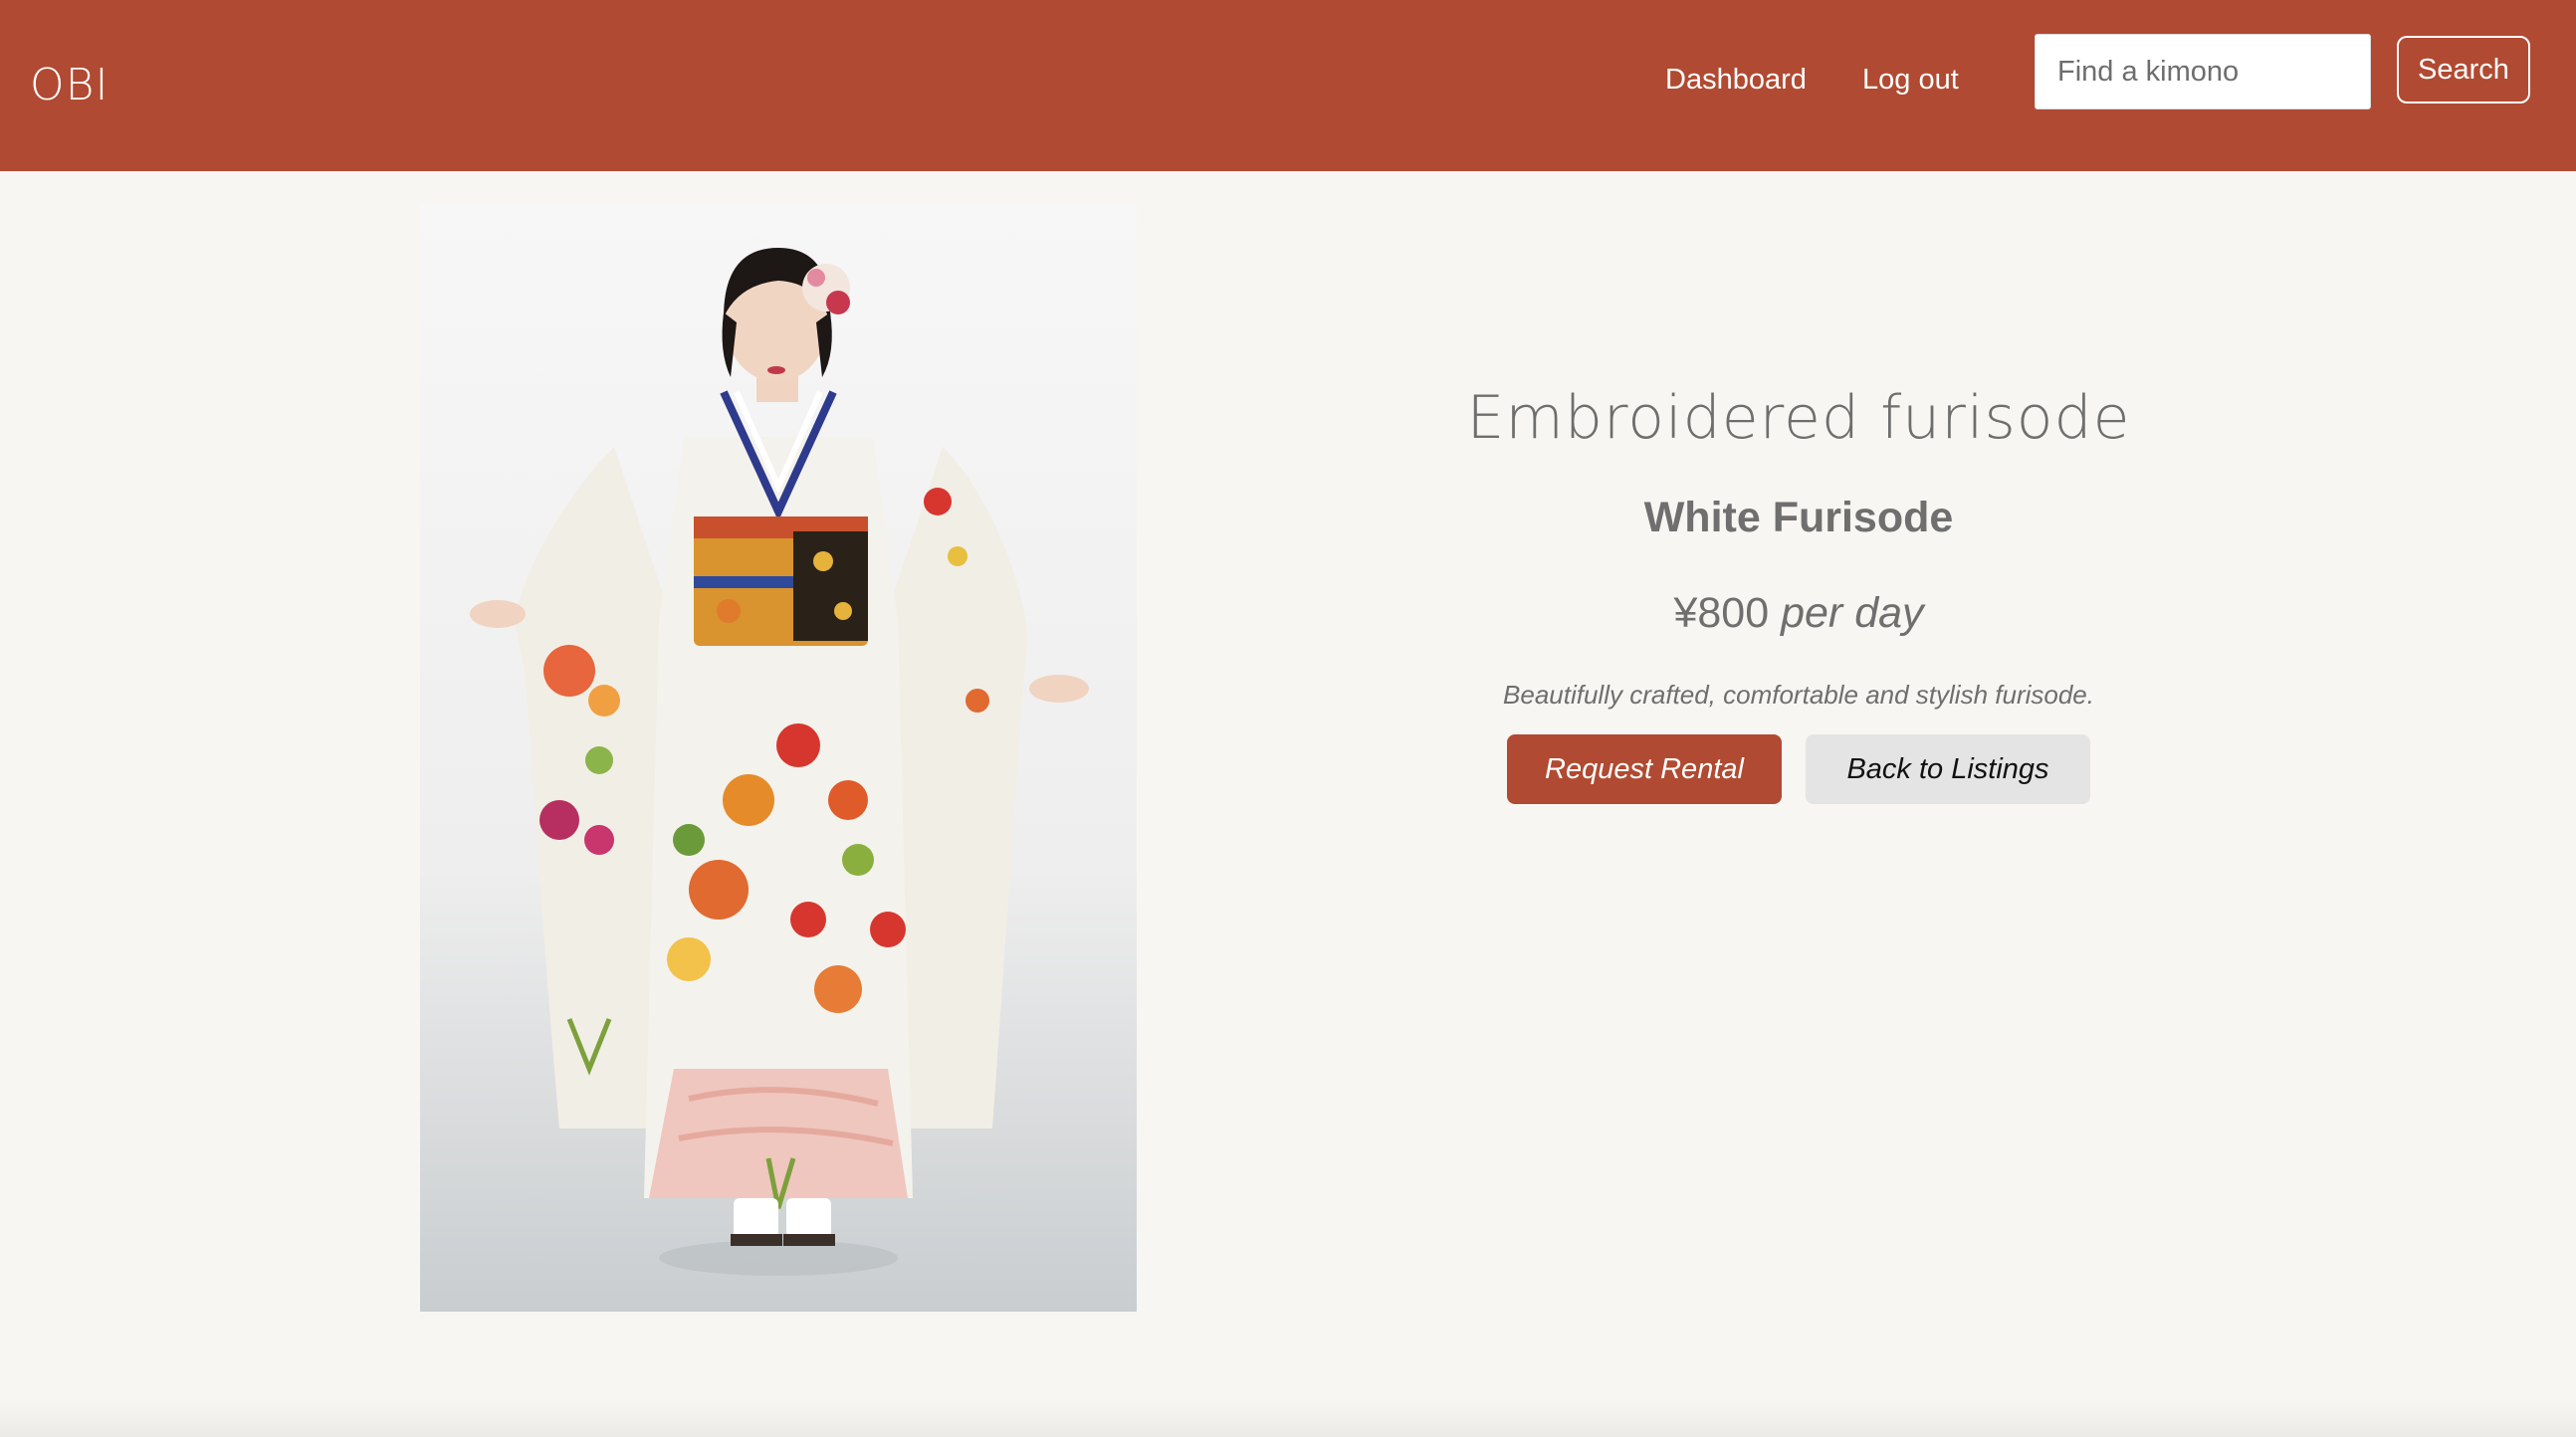 This screenshot has width=2576, height=1437. What do you see at coordinates (1948, 769) in the screenshot?
I see `back-to-listings-button: Back to Listings` at bounding box center [1948, 769].